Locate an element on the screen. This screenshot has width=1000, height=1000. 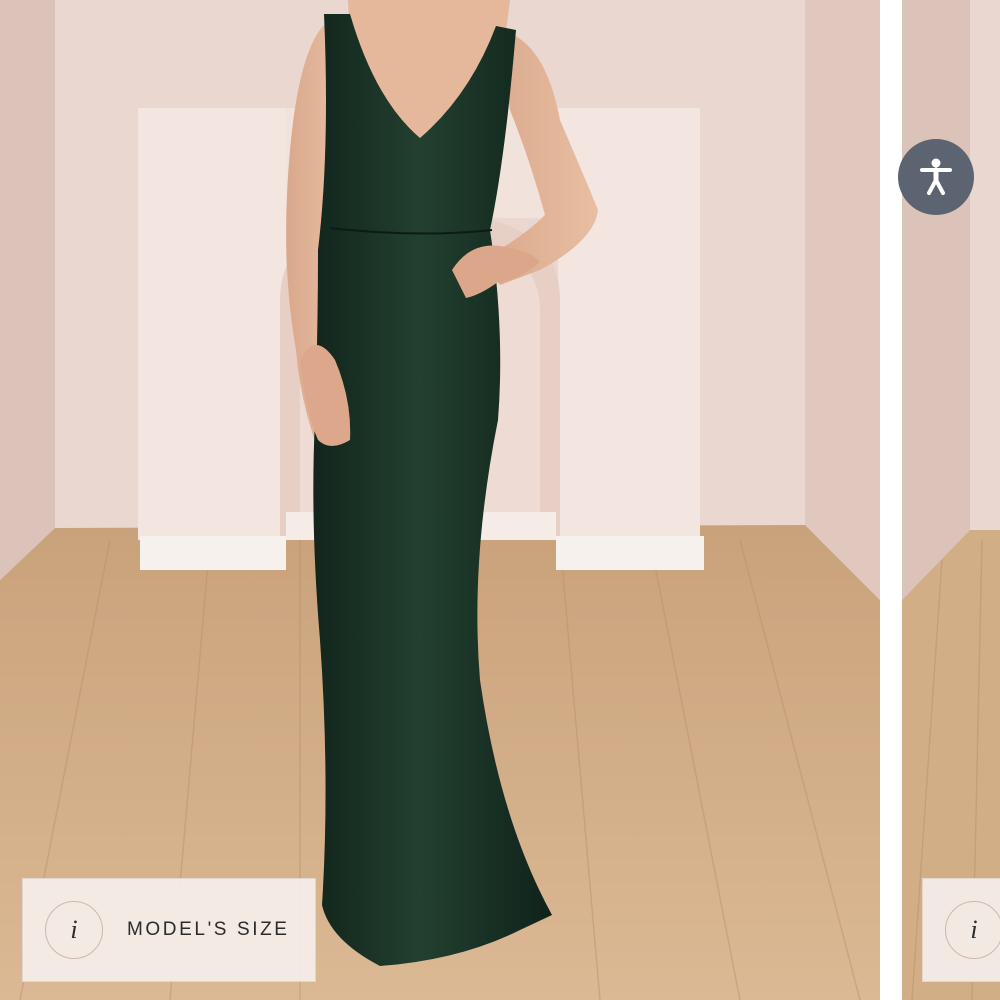
models-size-button-next: i is located at coordinates (961, 930).